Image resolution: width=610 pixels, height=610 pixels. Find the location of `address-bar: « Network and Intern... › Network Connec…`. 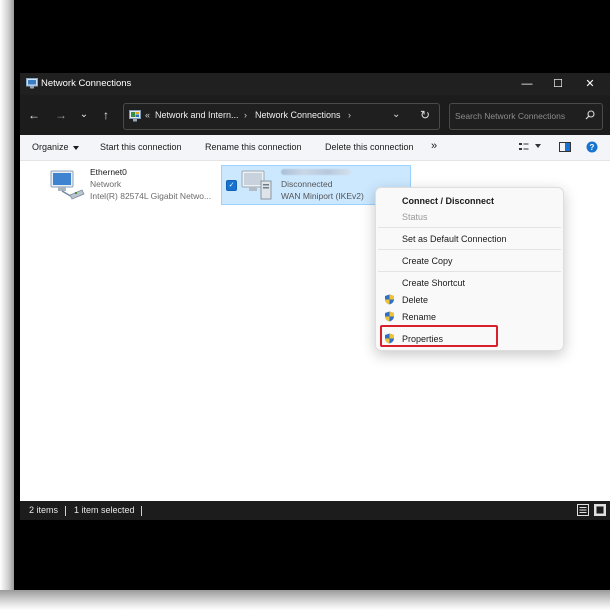

address-bar: « Network and Intern... › Network Connec… is located at coordinates (281, 116).